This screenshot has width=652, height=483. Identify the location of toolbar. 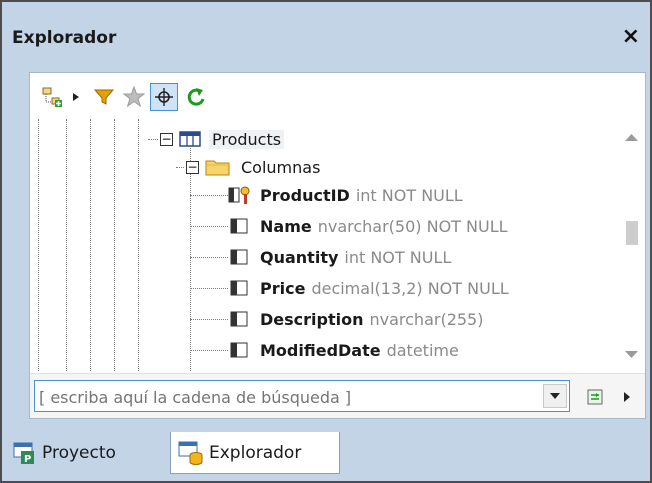
(337, 96).